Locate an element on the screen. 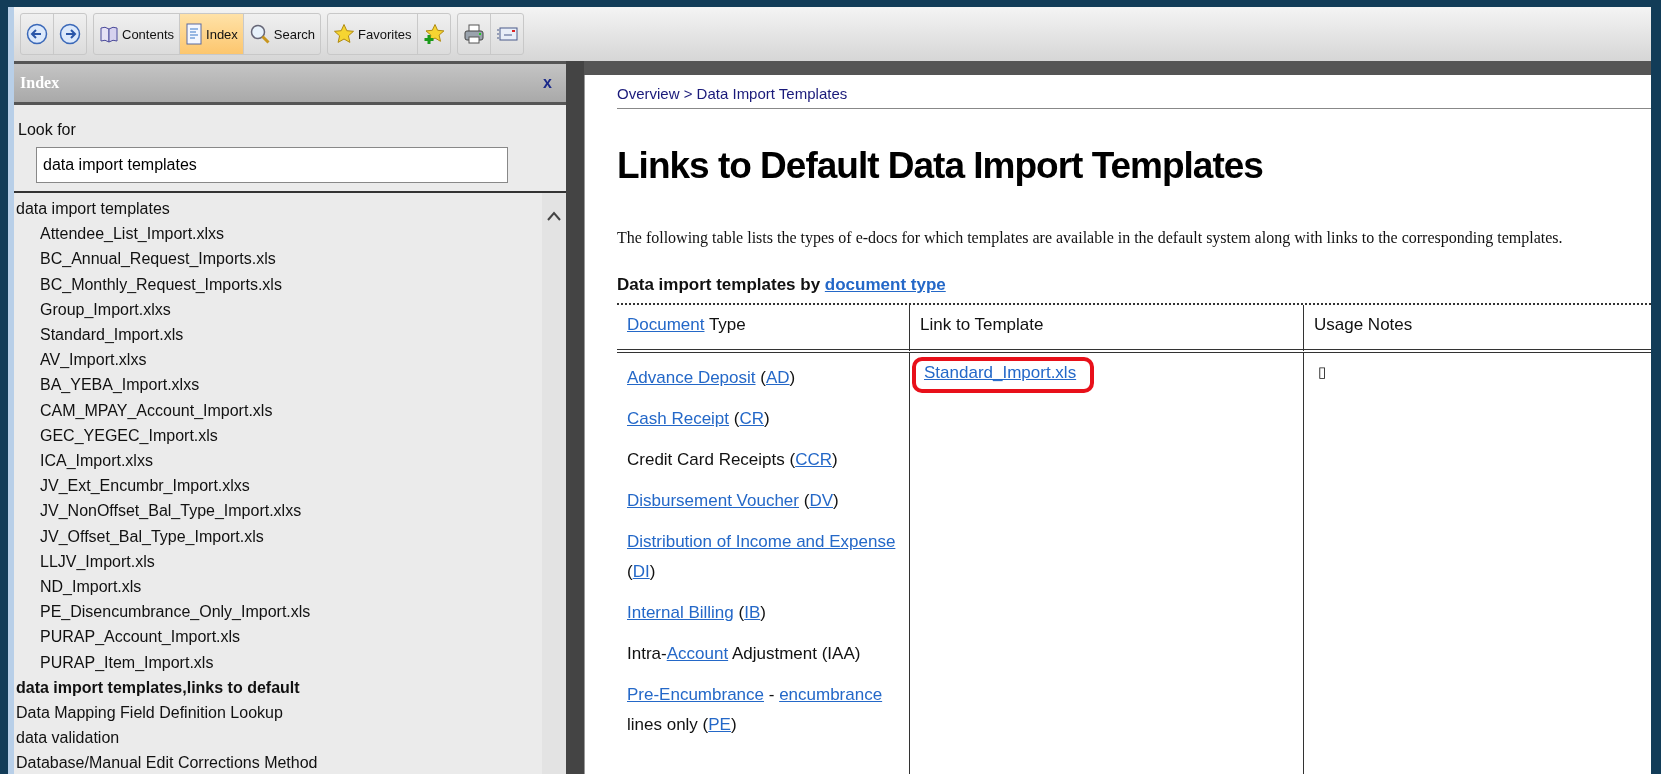  card-icon is located at coordinates (506, 34).